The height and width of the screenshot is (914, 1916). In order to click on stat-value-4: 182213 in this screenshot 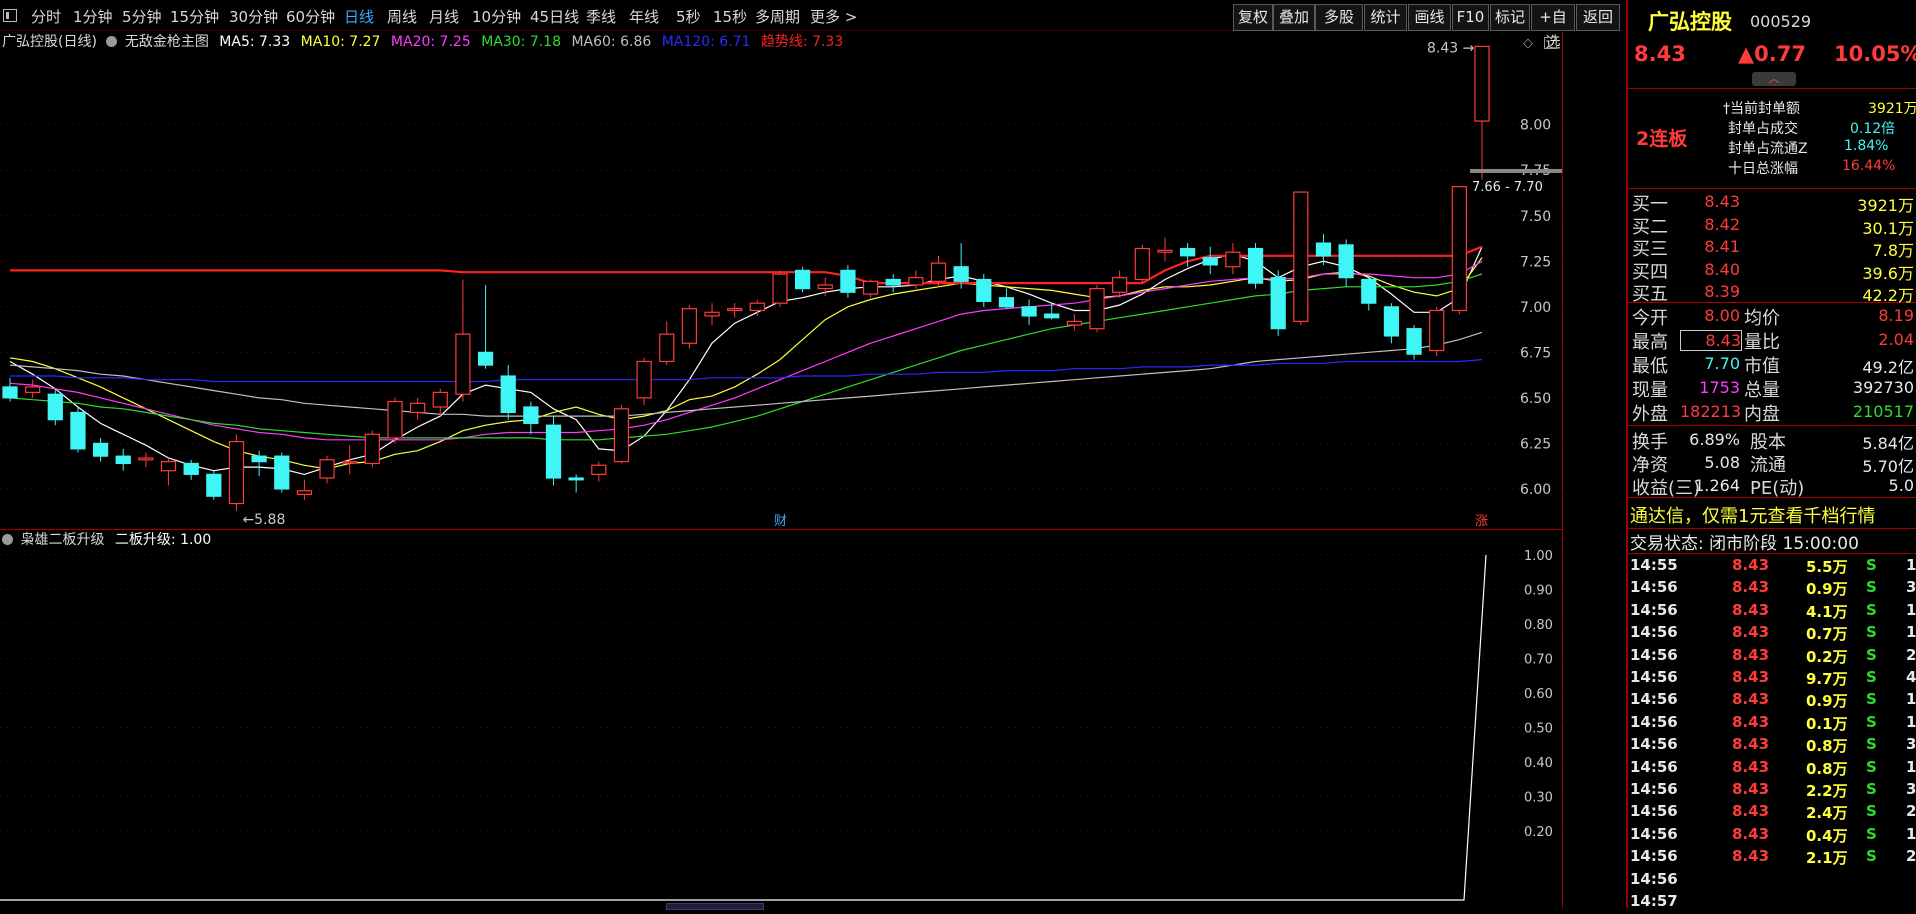, I will do `click(1711, 411)`.